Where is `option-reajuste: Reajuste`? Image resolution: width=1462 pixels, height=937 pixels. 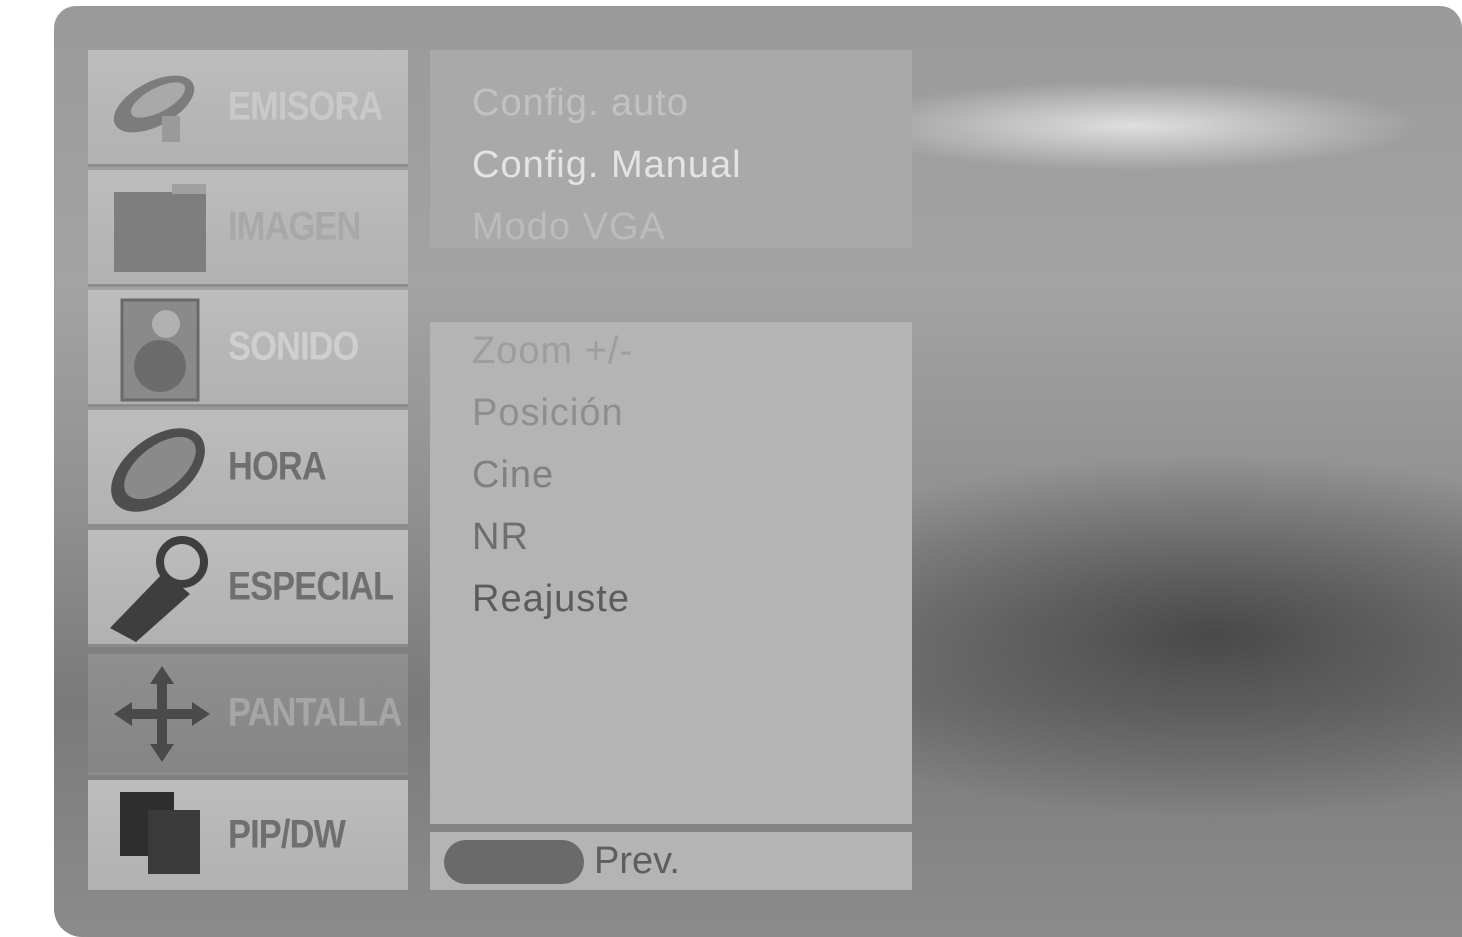 option-reajuste: Reajuste is located at coordinates (551, 599).